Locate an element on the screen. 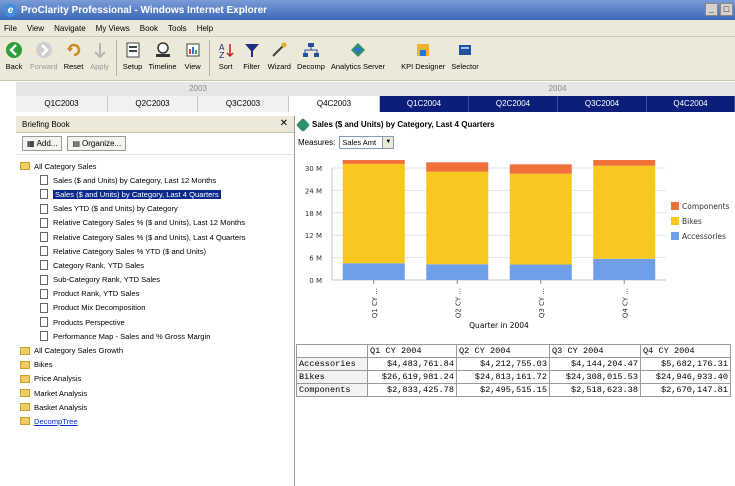 The height and width of the screenshot is (486, 735). selector-icon is located at coordinates (465, 50).